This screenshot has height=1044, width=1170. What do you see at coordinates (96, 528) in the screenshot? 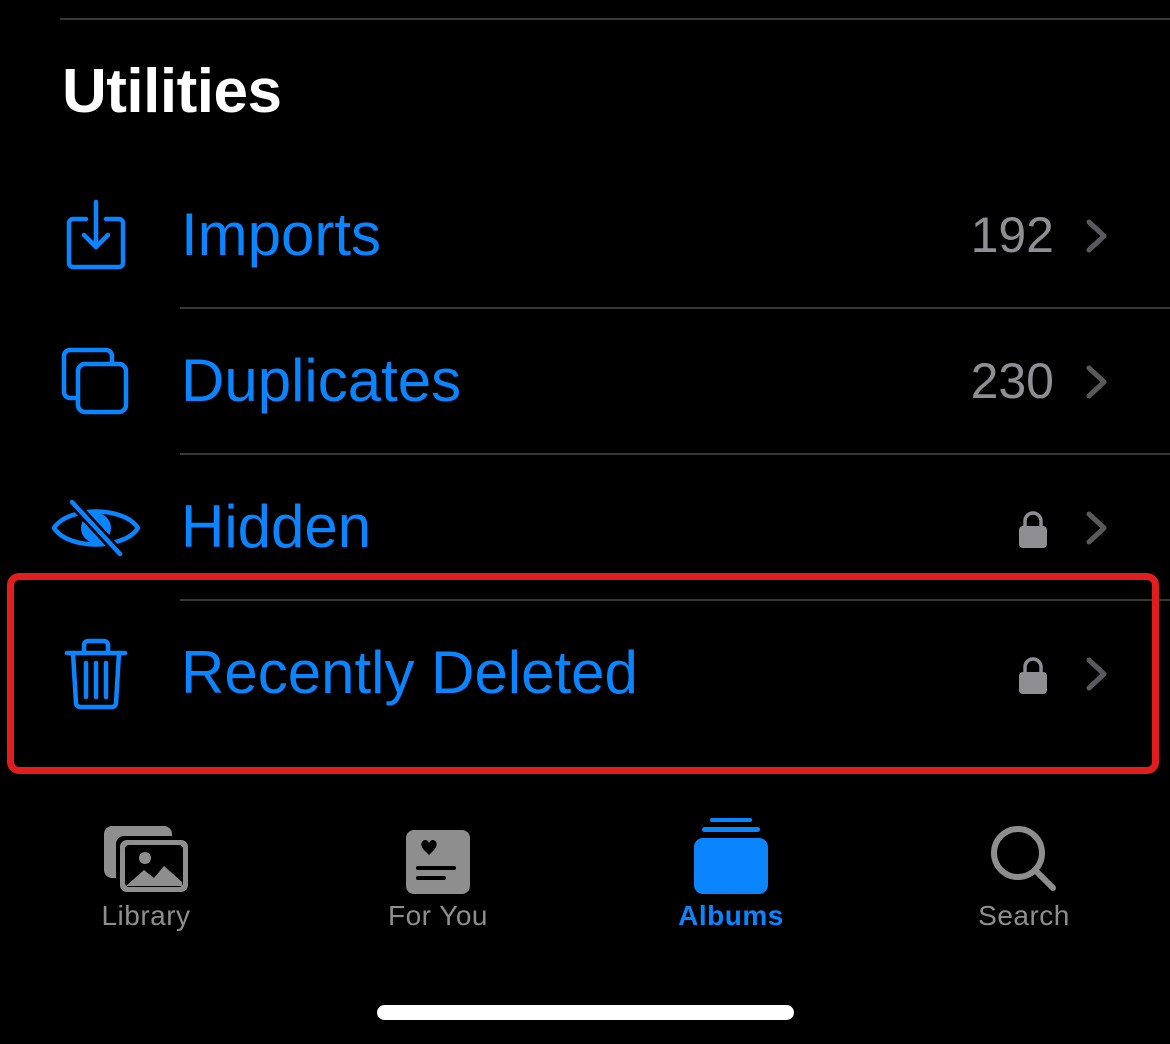
I see `eye-slash-icon` at bounding box center [96, 528].